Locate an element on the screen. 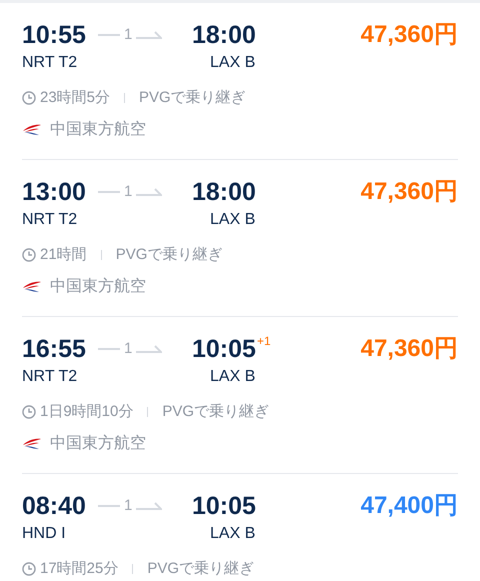  price: 47,400円 is located at coordinates (409, 506).